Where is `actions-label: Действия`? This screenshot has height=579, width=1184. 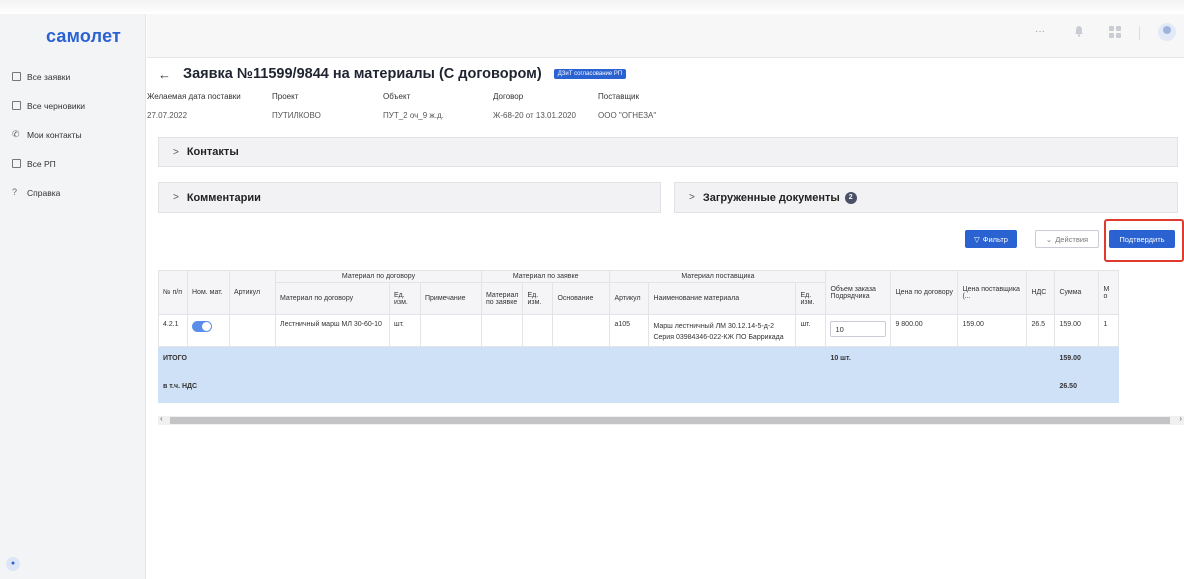 actions-label: Действия is located at coordinates (1072, 239).